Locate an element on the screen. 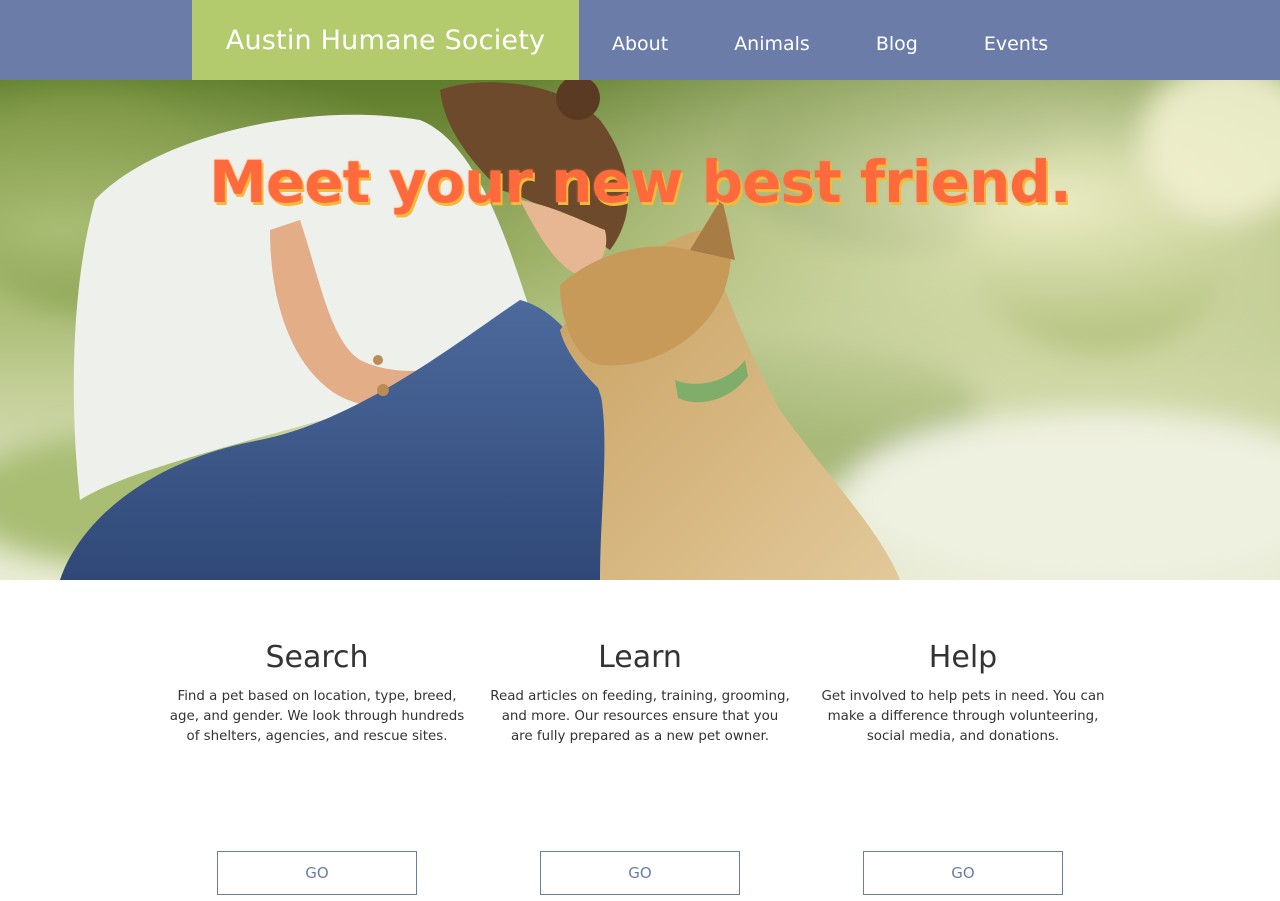 The image size is (1280, 901). hero-title: Meet your new best friend. is located at coordinates (640, 182).